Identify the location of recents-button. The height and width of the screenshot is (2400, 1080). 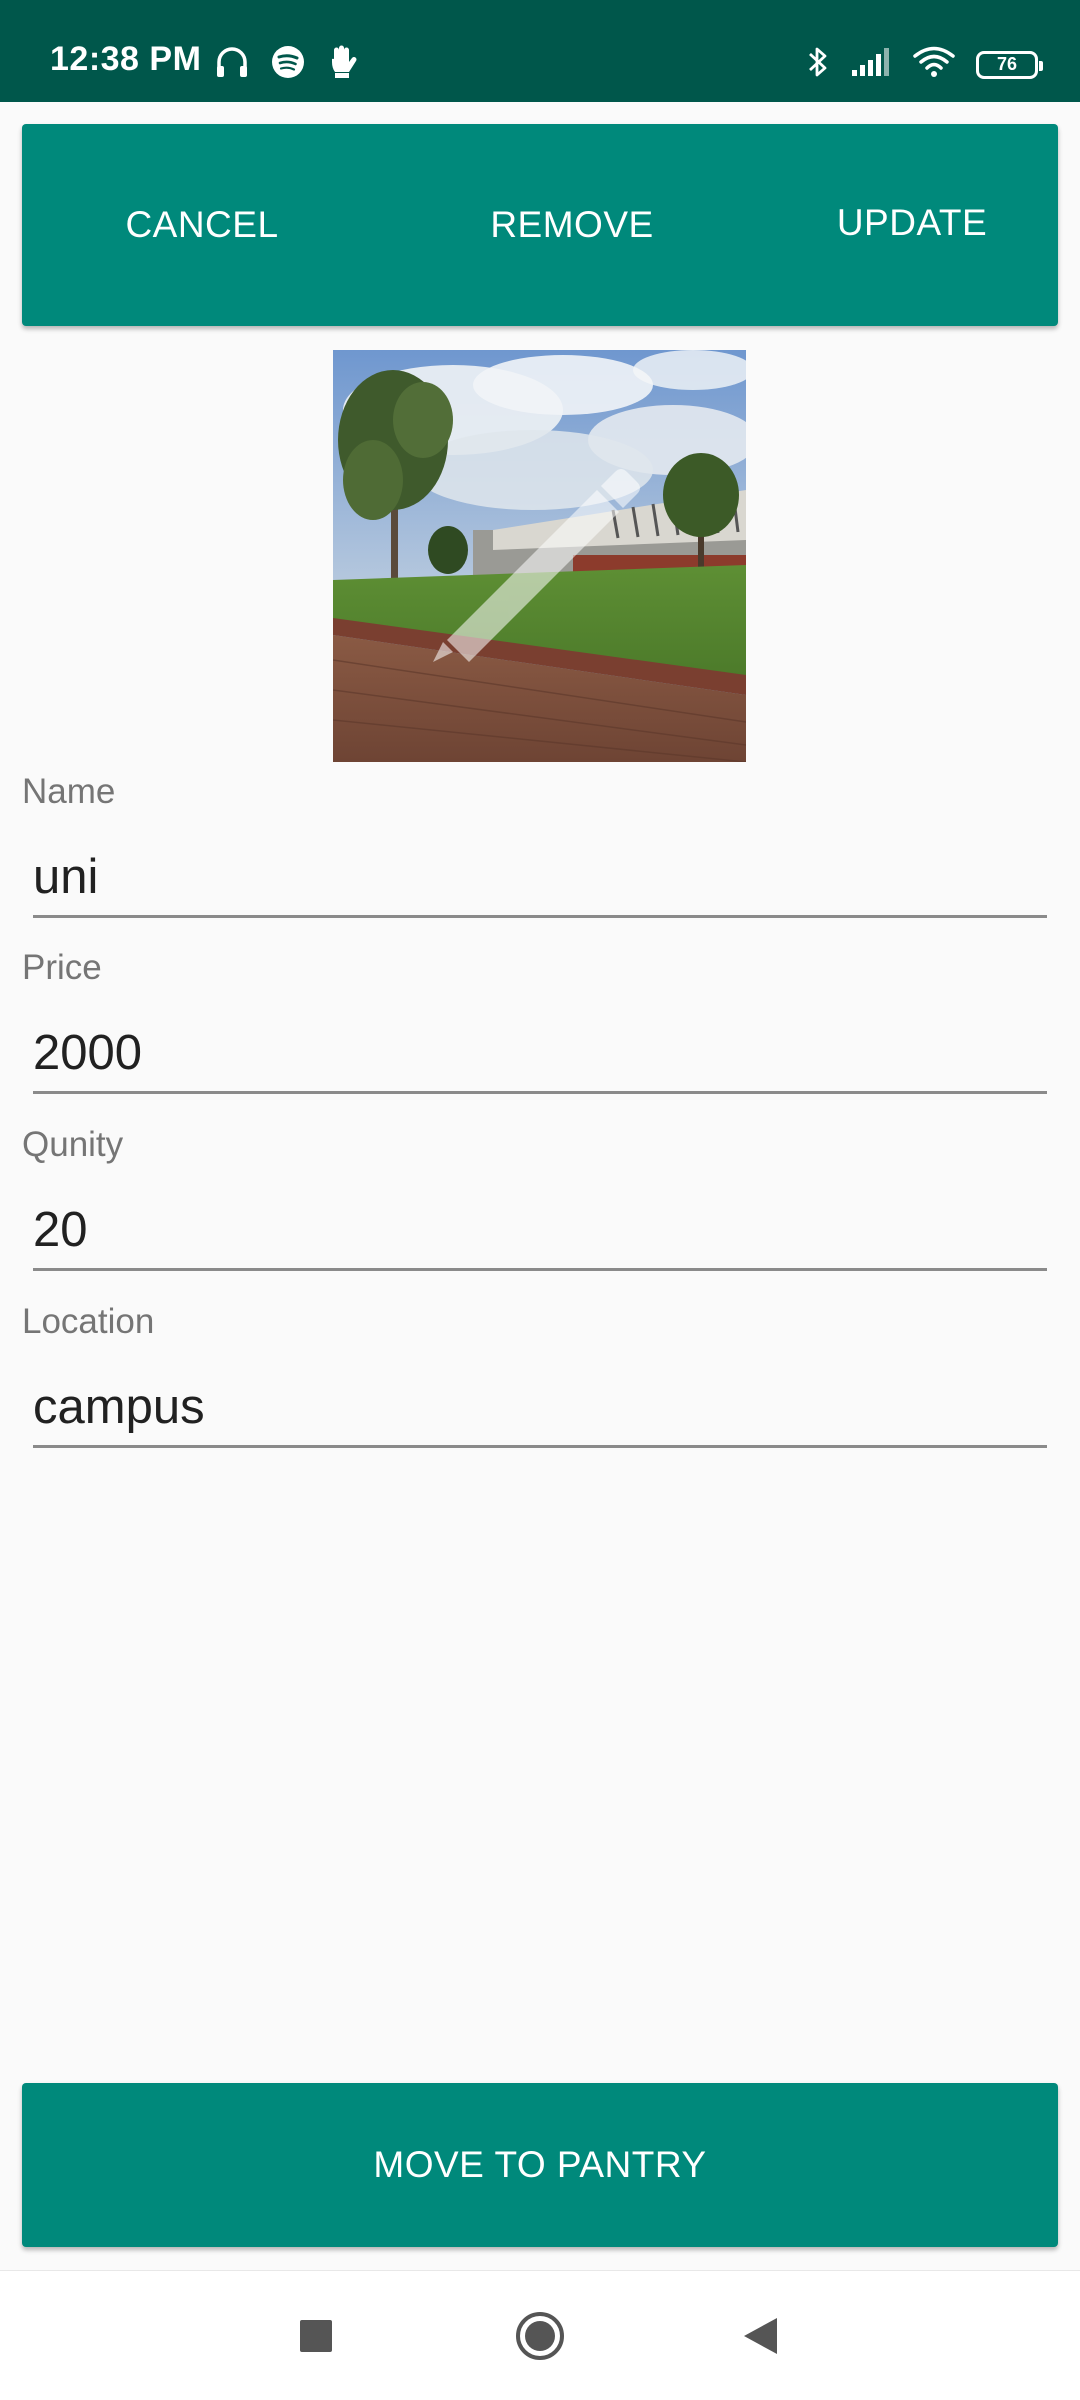
(316, 2335).